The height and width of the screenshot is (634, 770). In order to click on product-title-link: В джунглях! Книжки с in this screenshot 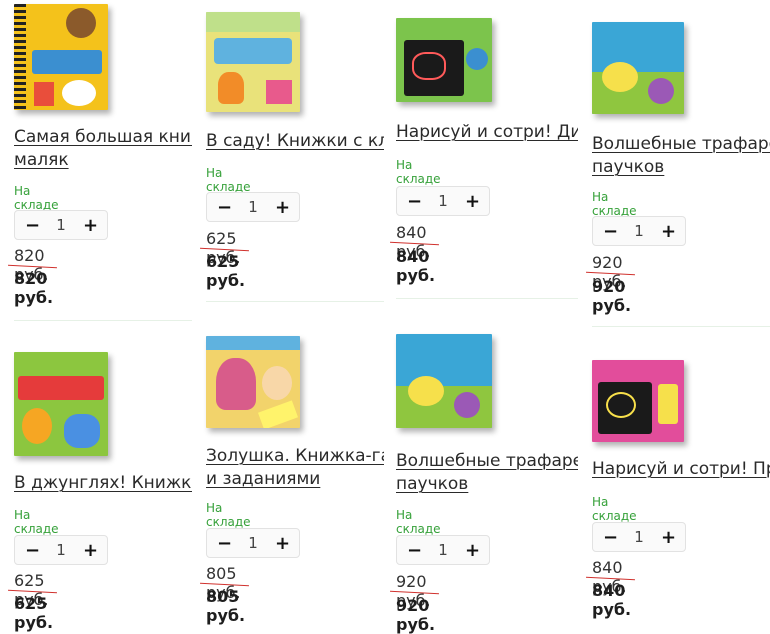, I will do `click(103, 483)`.